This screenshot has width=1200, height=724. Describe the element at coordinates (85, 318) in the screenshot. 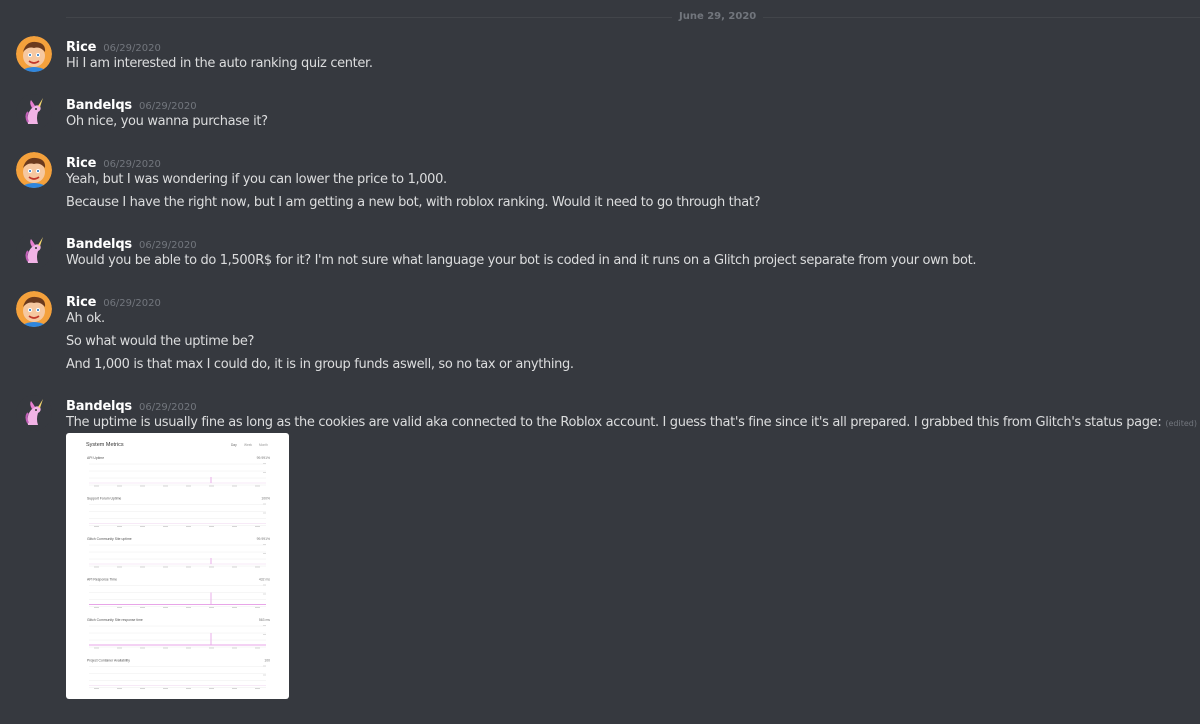

I see `message-content: Ah ok.` at that location.